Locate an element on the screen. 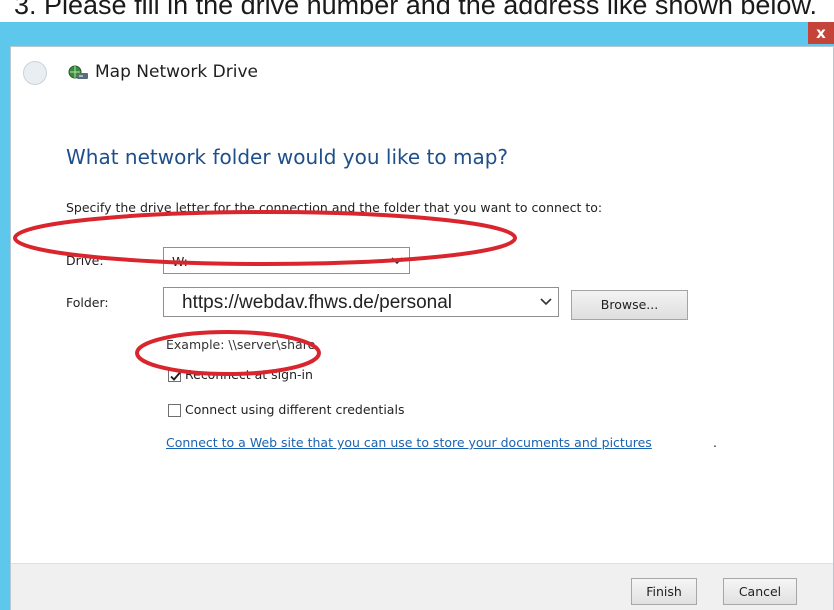 Image resolution: width=834 pixels, height=610 pixels. finish-button: Finish is located at coordinates (664, 591).